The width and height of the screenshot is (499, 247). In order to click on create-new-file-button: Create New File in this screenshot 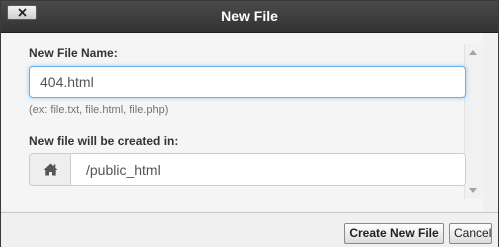, I will do `click(394, 233)`.